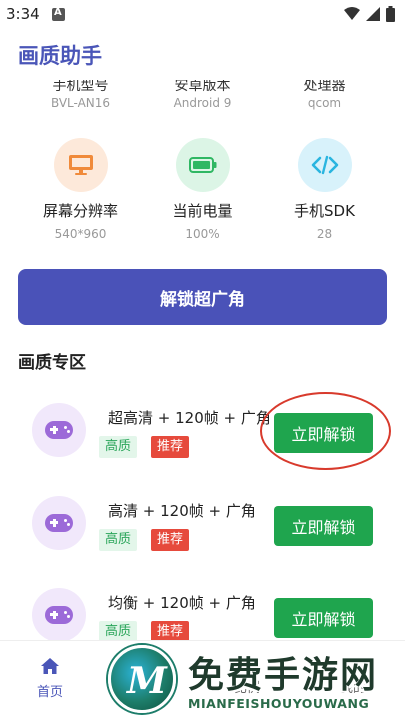 The image size is (405, 720). Describe the element at coordinates (202, 95) in the screenshot. I see `android-version: 安卓版本 Android 9` at that location.